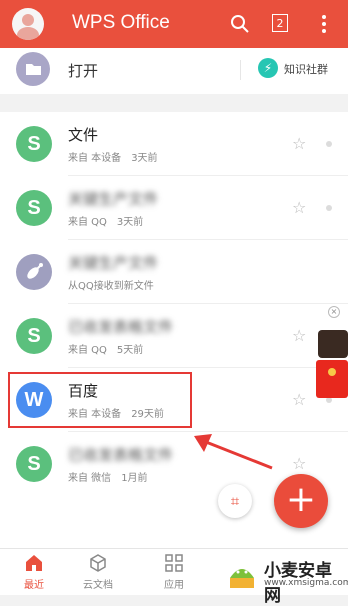  Describe the element at coordinates (174, 24) in the screenshot. I see `app-header: WPS Office 2` at that location.